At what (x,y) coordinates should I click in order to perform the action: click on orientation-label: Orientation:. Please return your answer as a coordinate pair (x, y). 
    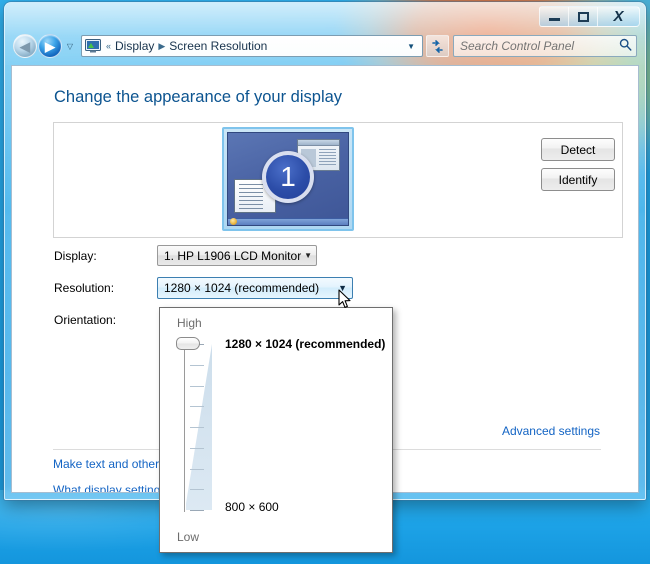
    Looking at the image, I should click on (85, 320).